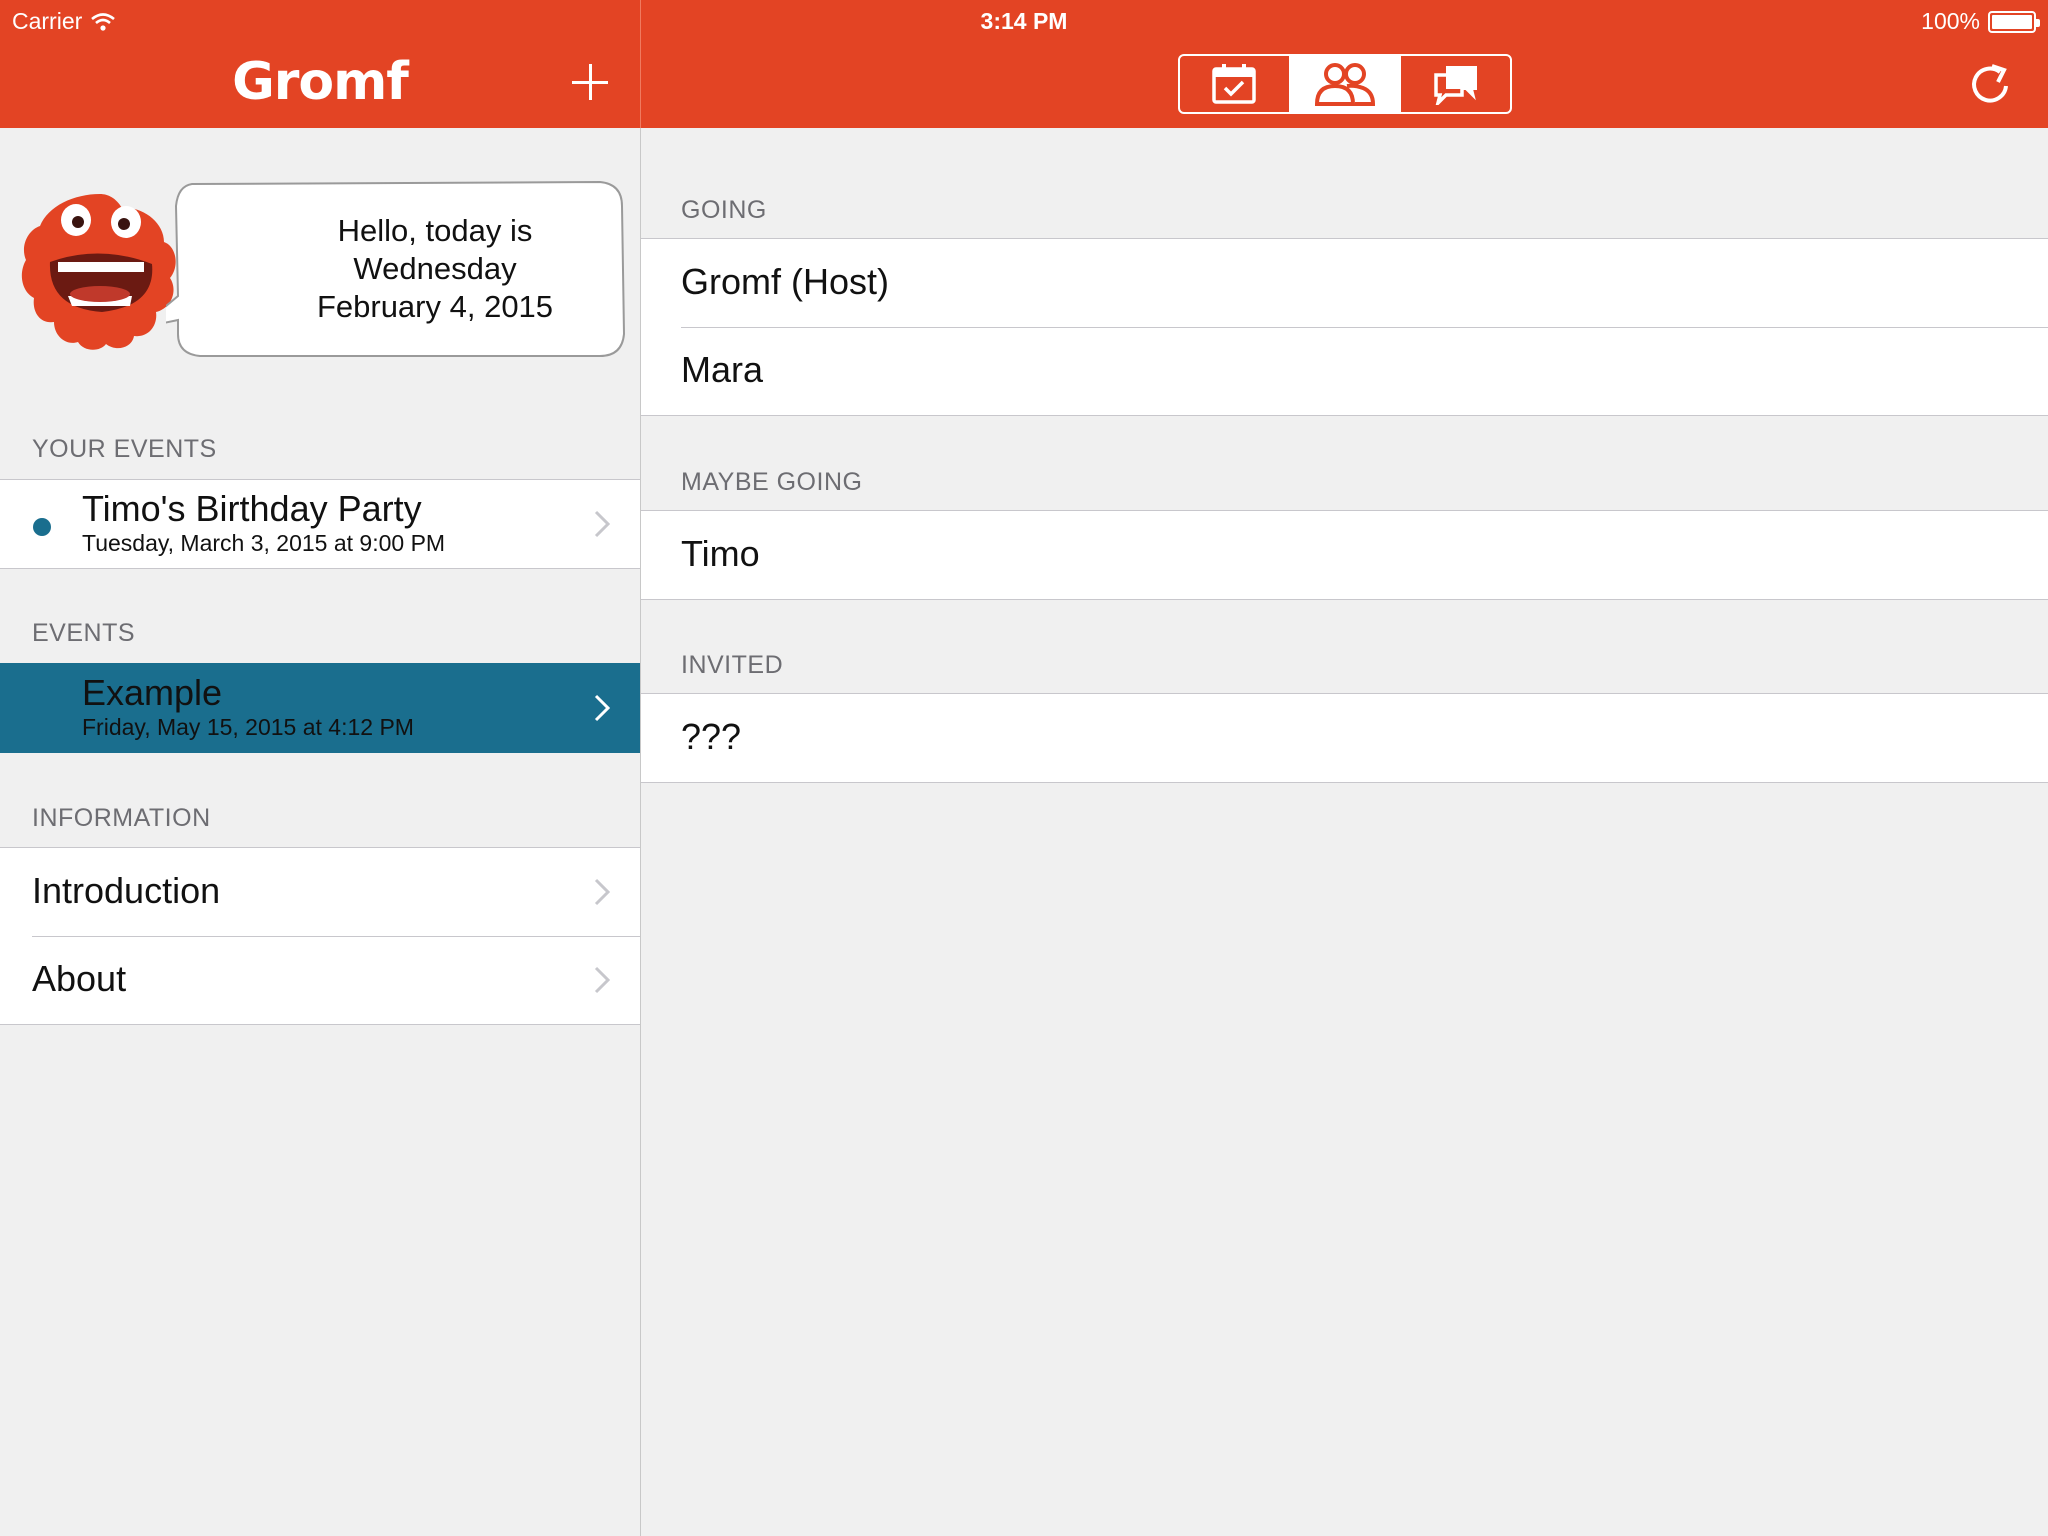  I want to click on chat-bubbles-icon, so click(1455, 85).